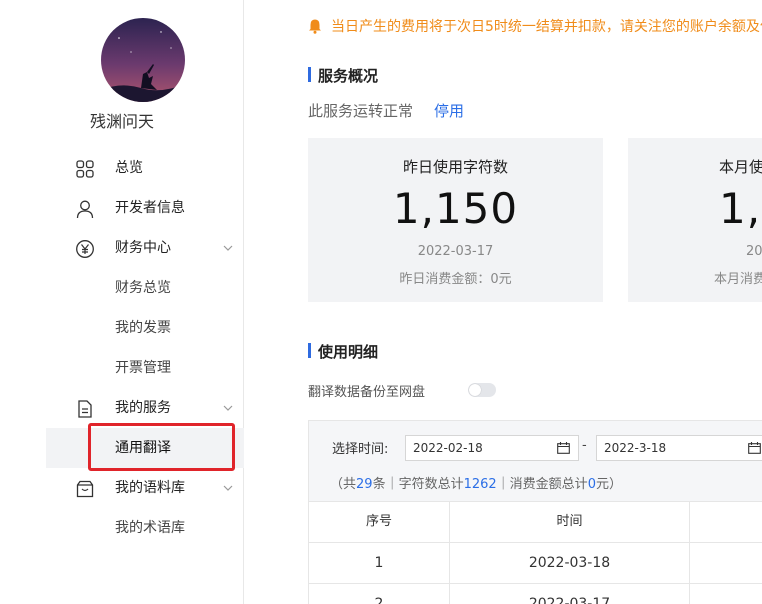 The height and width of the screenshot is (604, 762). What do you see at coordinates (725, 522) in the screenshot?
I see `table-header-cell` at bounding box center [725, 522].